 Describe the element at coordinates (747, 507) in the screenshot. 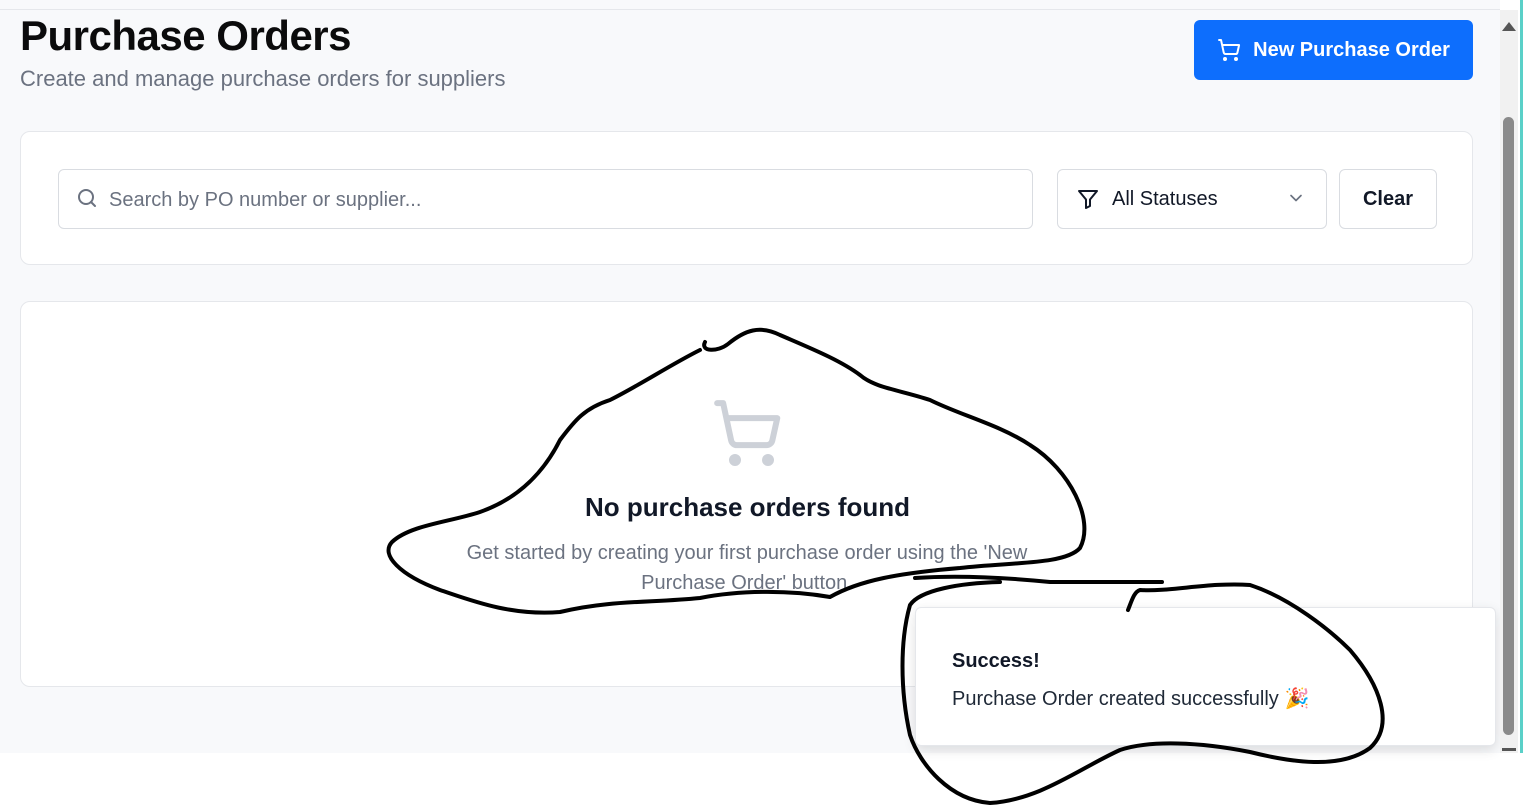

I see `empty-state-title: No purchase orders found` at that location.